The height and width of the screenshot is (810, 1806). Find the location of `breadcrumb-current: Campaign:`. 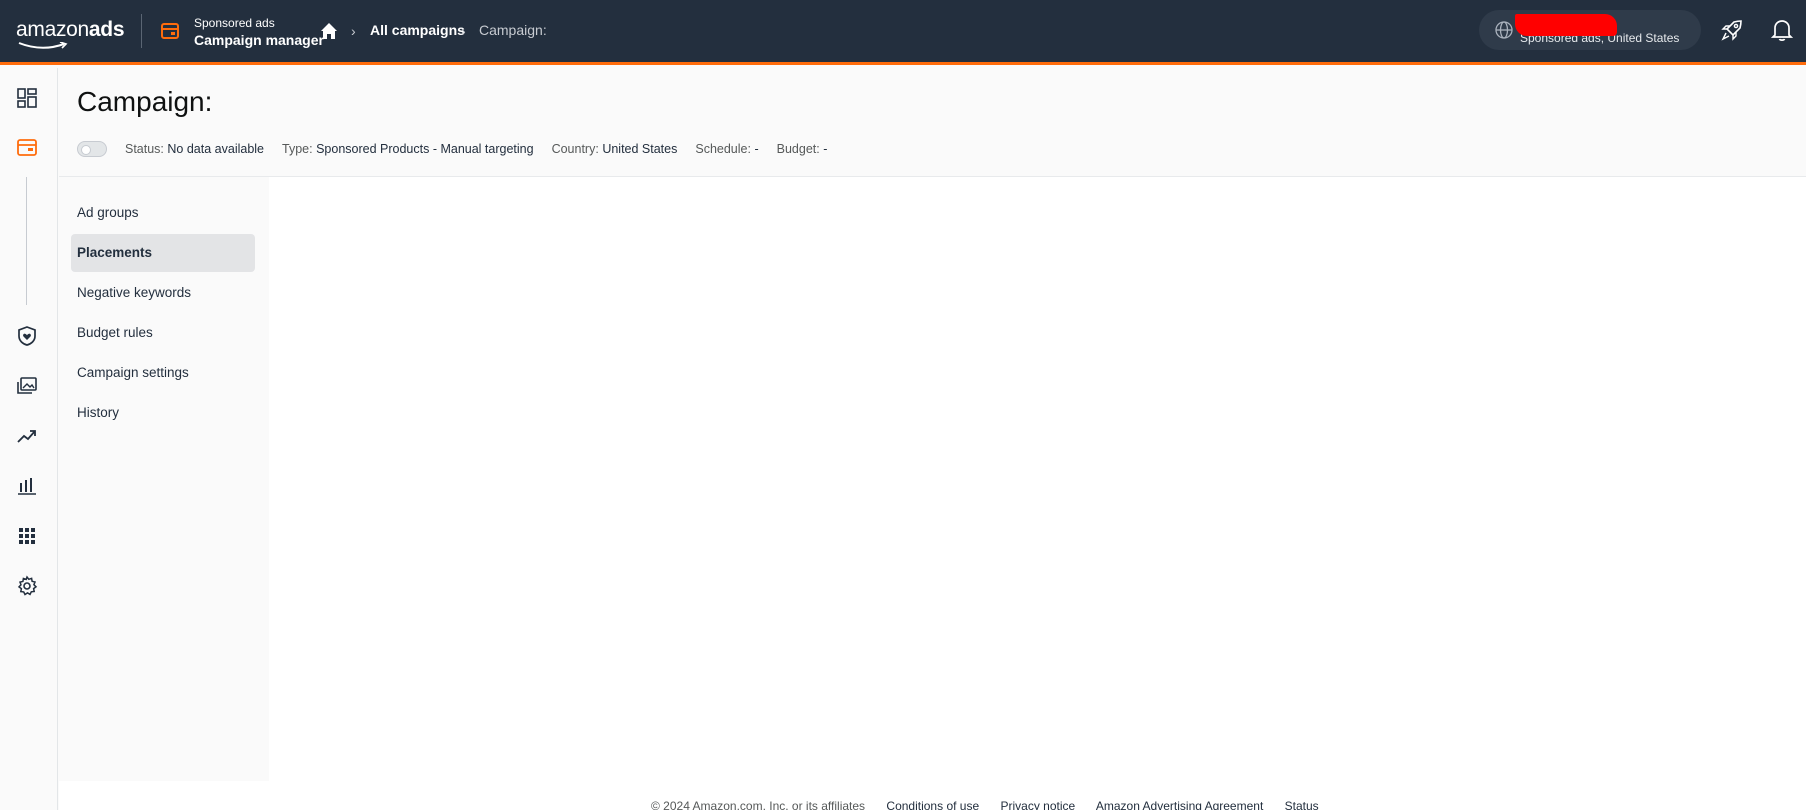

breadcrumb-current: Campaign: is located at coordinates (513, 30).